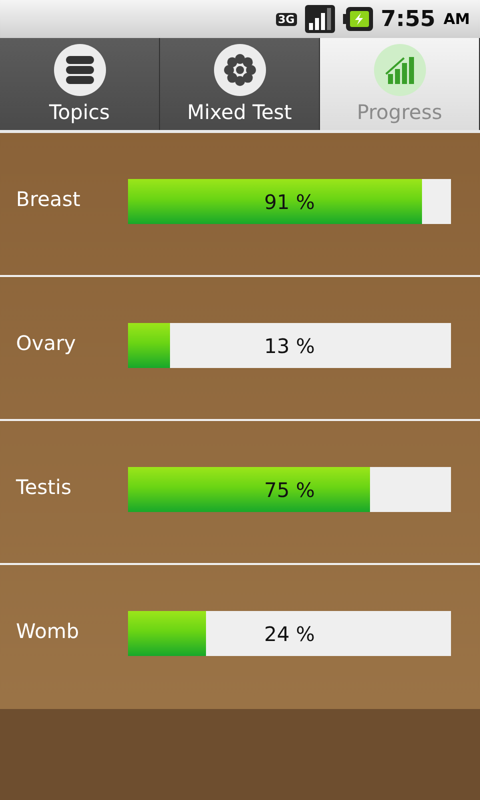  What do you see at coordinates (289, 202) in the screenshot?
I see `progress-reading: 91 %` at bounding box center [289, 202].